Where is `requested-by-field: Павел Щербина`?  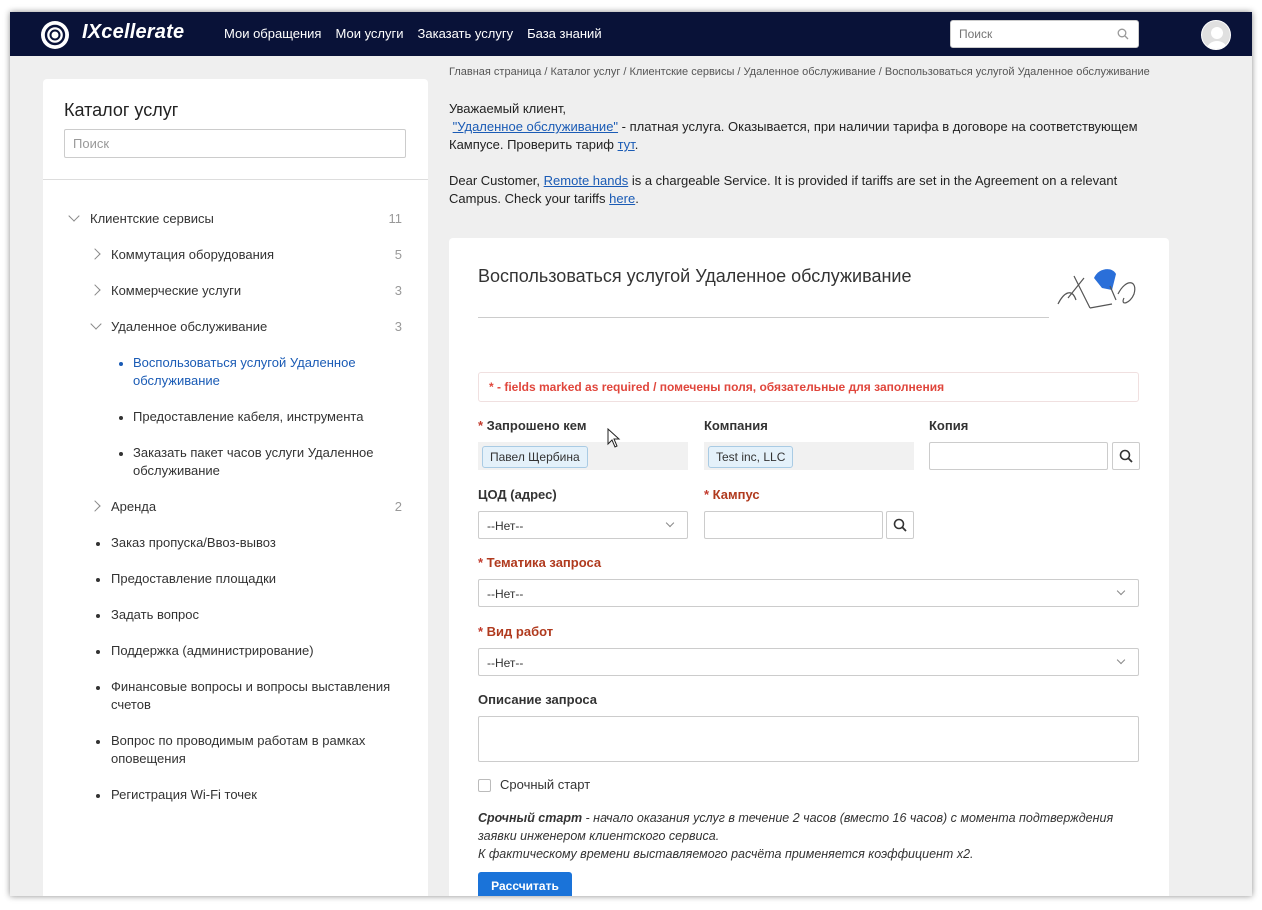 requested-by-field: Павел Щербина is located at coordinates (583, 456).